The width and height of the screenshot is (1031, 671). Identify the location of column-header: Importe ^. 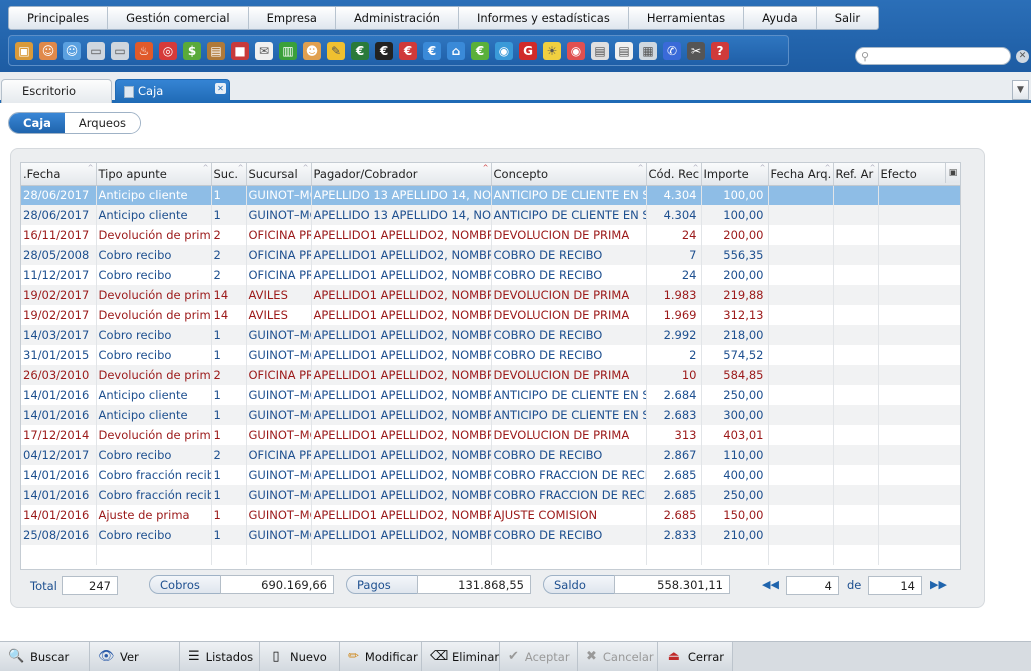
(735, 174).